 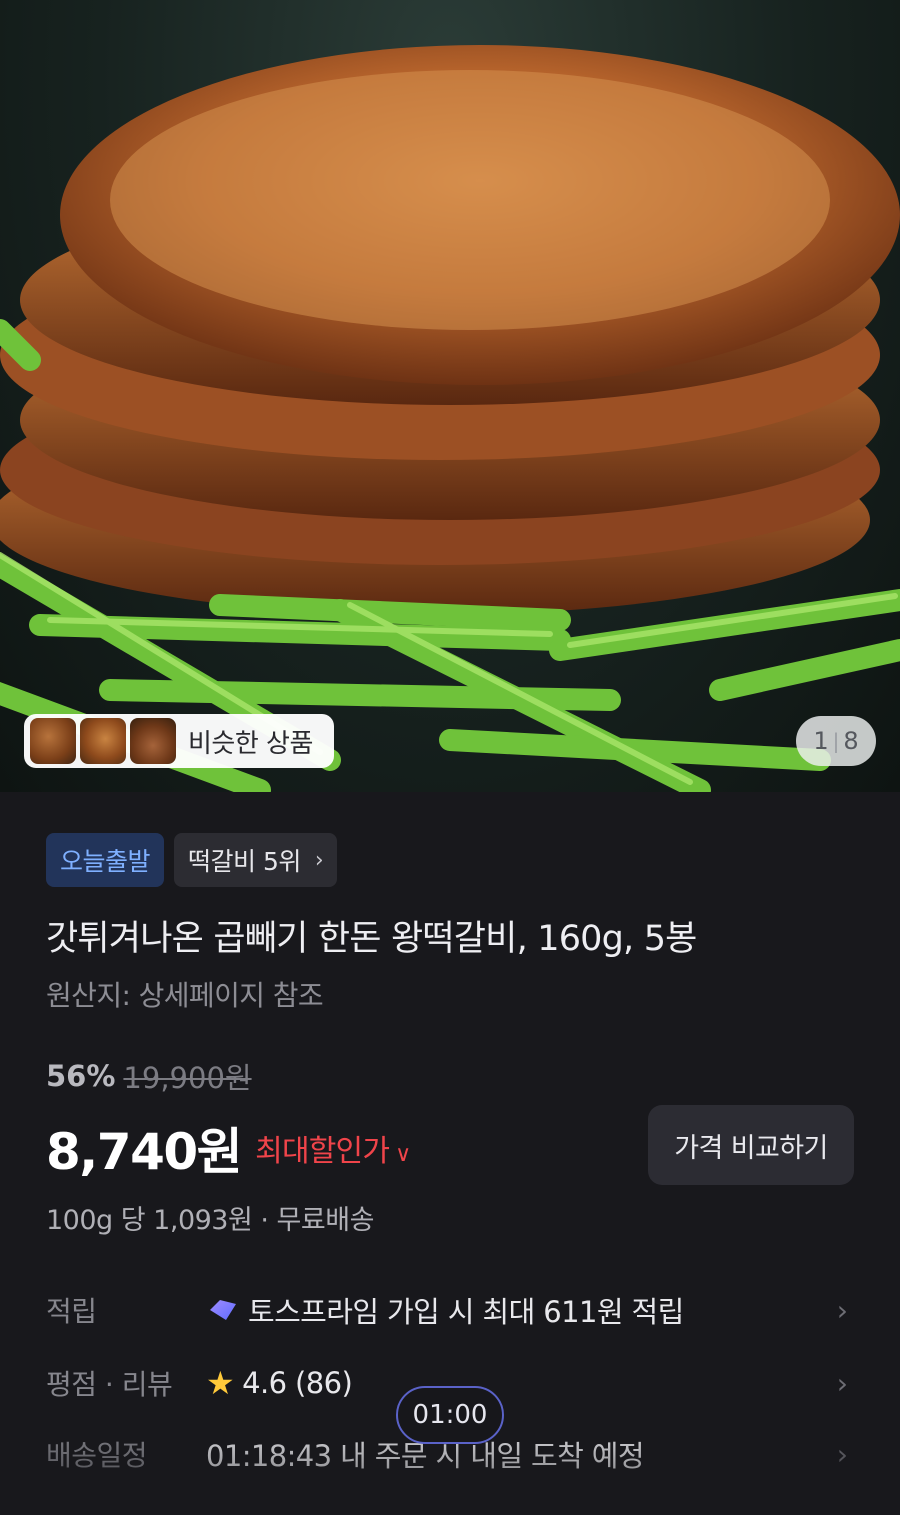 What do you see at coordinates (97, 1455) in the screenshot?
I see `delivery-label: 배송일정` at bounding box center [97, 1455].